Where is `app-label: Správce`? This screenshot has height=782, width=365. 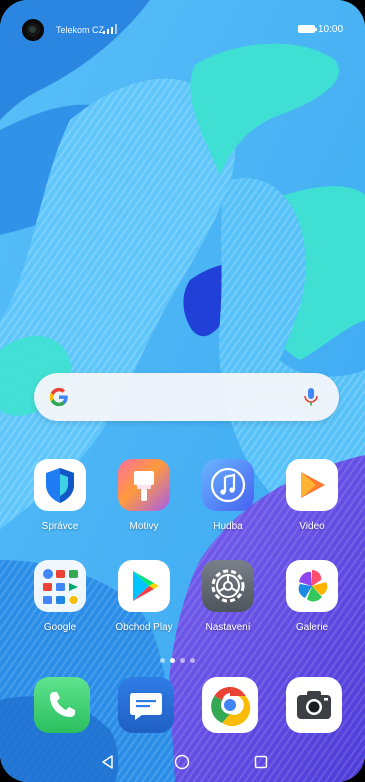
app-label: Správce is located at coordinates (60, 526).